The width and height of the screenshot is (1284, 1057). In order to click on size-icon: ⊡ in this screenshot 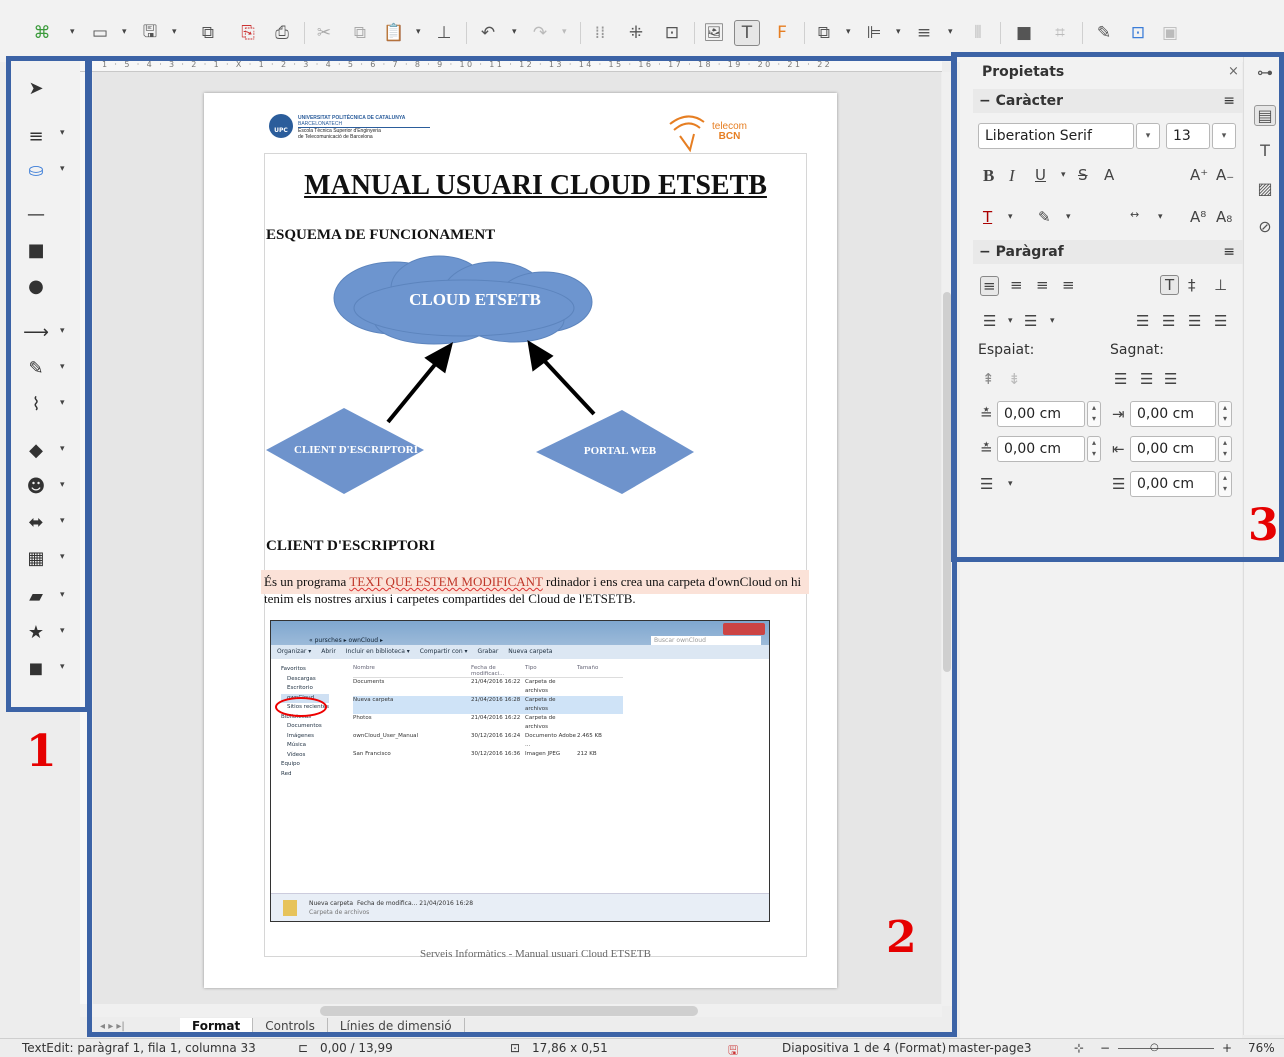, I will do `click(515, 1048)`.